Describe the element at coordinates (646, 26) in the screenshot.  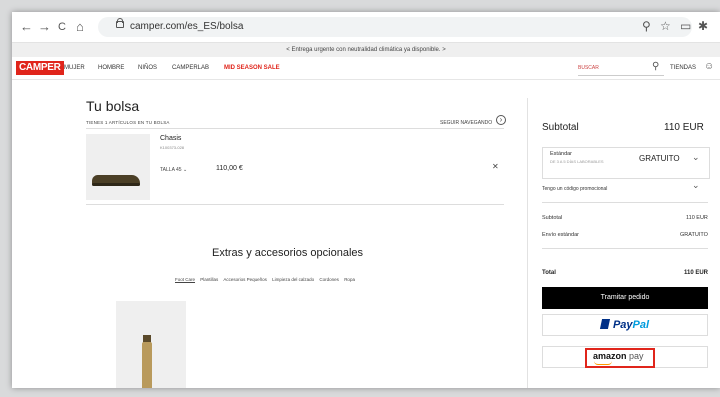
I see `zoom-icon: ⚲` at that location.